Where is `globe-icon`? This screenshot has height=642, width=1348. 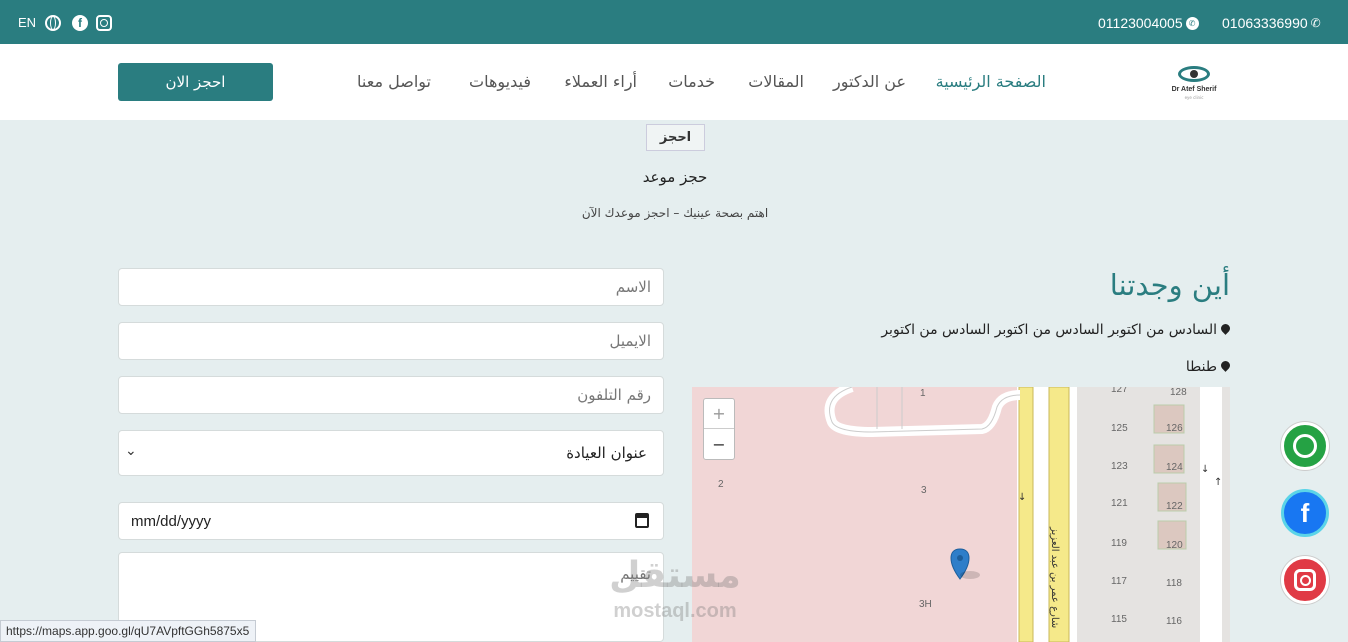 globe-icon is located at coordinates (53, 23).